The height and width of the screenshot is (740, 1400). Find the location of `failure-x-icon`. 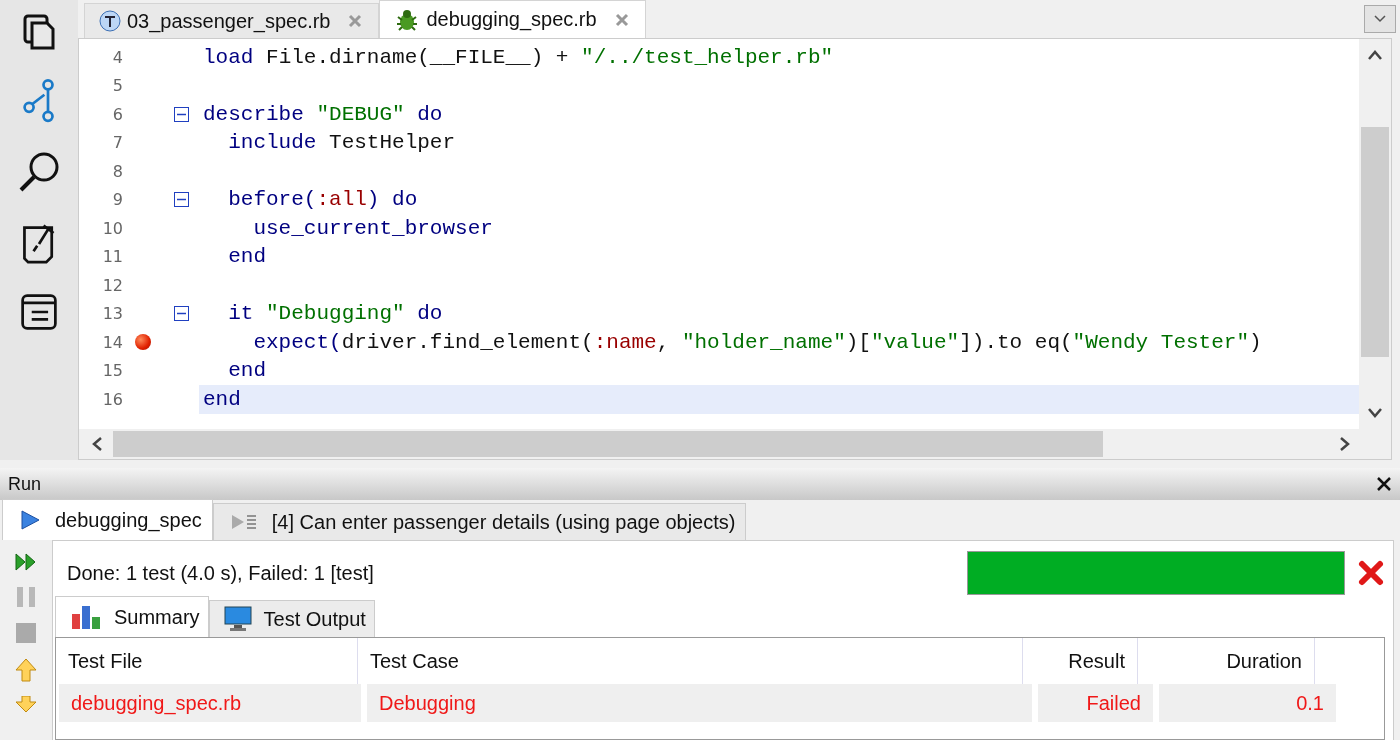

failure-x-icon is located at coordinates (1371, 573).